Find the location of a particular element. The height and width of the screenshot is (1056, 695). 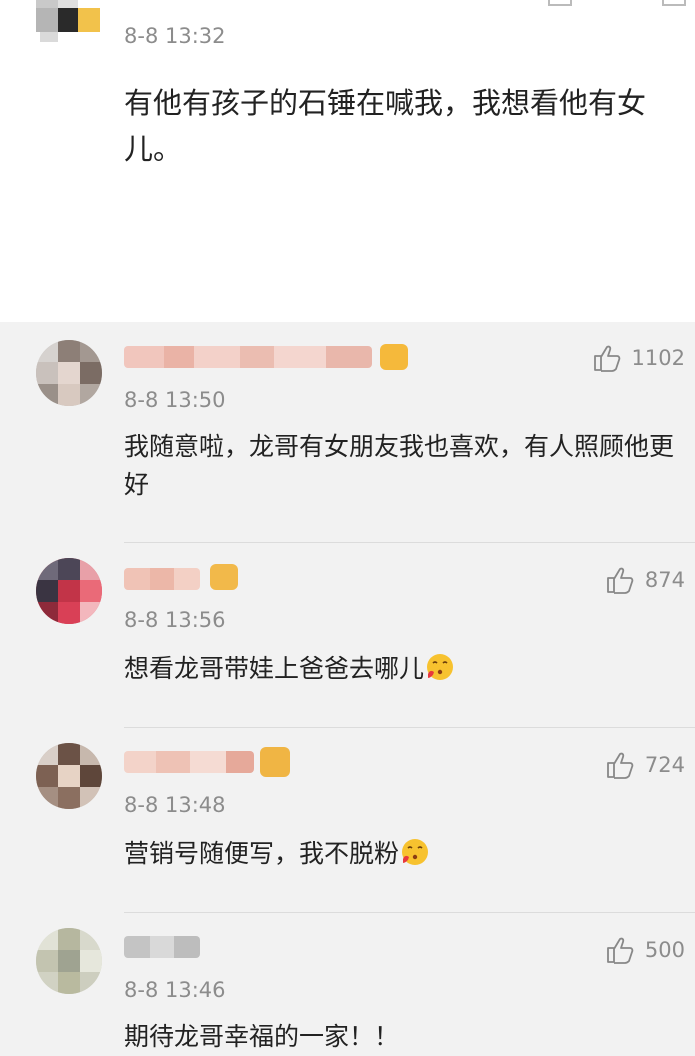

comment-text: 有他有孩子的石锤在喊我，我想看他有女儿。 is located at coordinates (385, 126).